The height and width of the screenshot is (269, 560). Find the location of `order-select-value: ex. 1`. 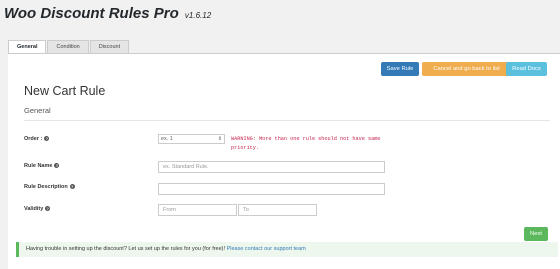

order-select-value: ex. 1 is located at coordinates (167, 139).